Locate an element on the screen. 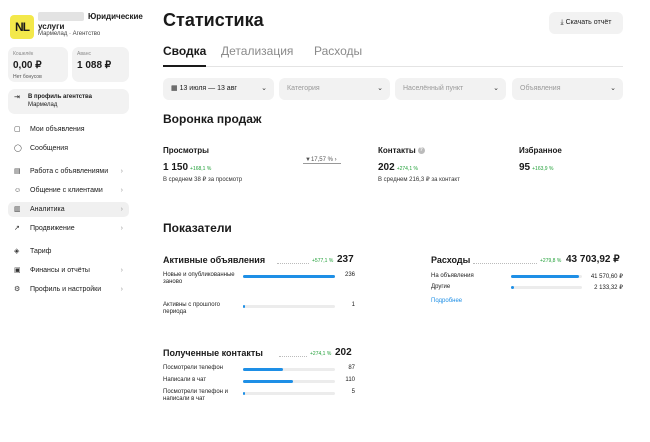 Image resolution: width=650 pixels, height=442 pixels. category-placeholder: Категория is located at coordinates (303, 88).